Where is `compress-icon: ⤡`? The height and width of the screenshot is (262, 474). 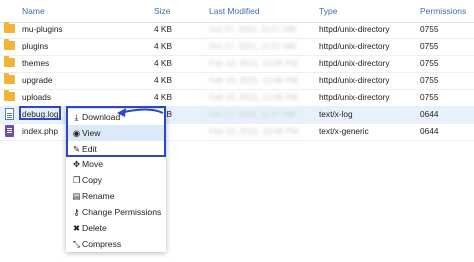 compress-icon: ⤡ is located at coordinates (76, 244).